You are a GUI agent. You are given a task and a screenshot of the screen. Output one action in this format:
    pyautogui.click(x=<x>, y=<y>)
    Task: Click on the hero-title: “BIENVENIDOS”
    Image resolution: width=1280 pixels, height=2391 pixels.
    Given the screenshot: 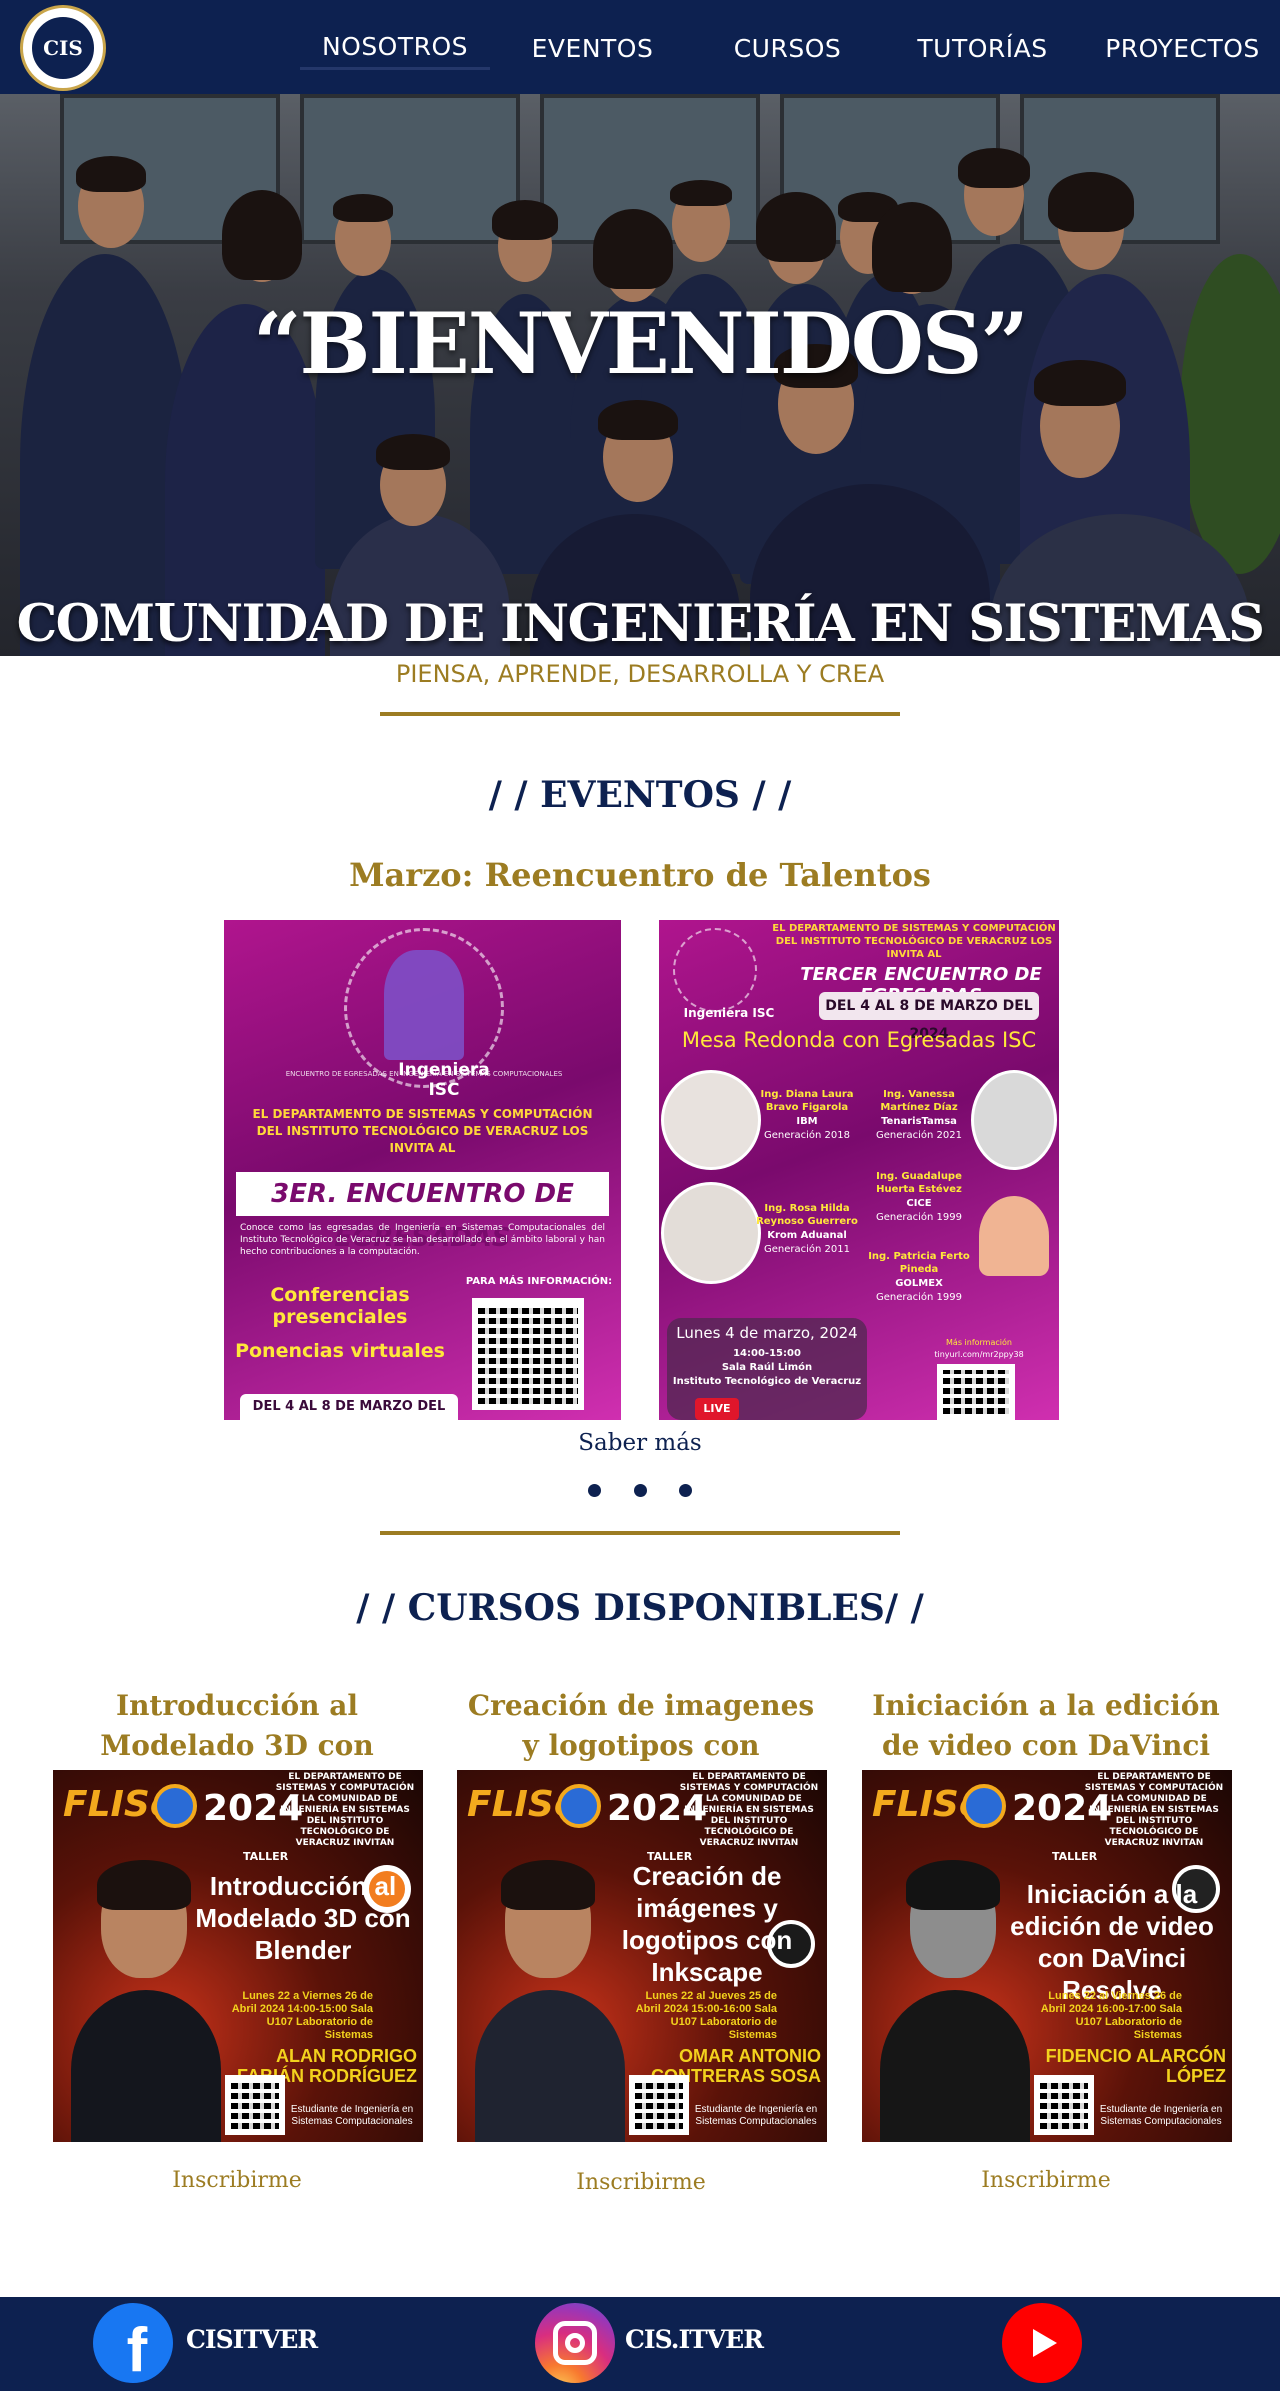 What is the action you would take?
    pyautogui.click(x=641, y=343)
    